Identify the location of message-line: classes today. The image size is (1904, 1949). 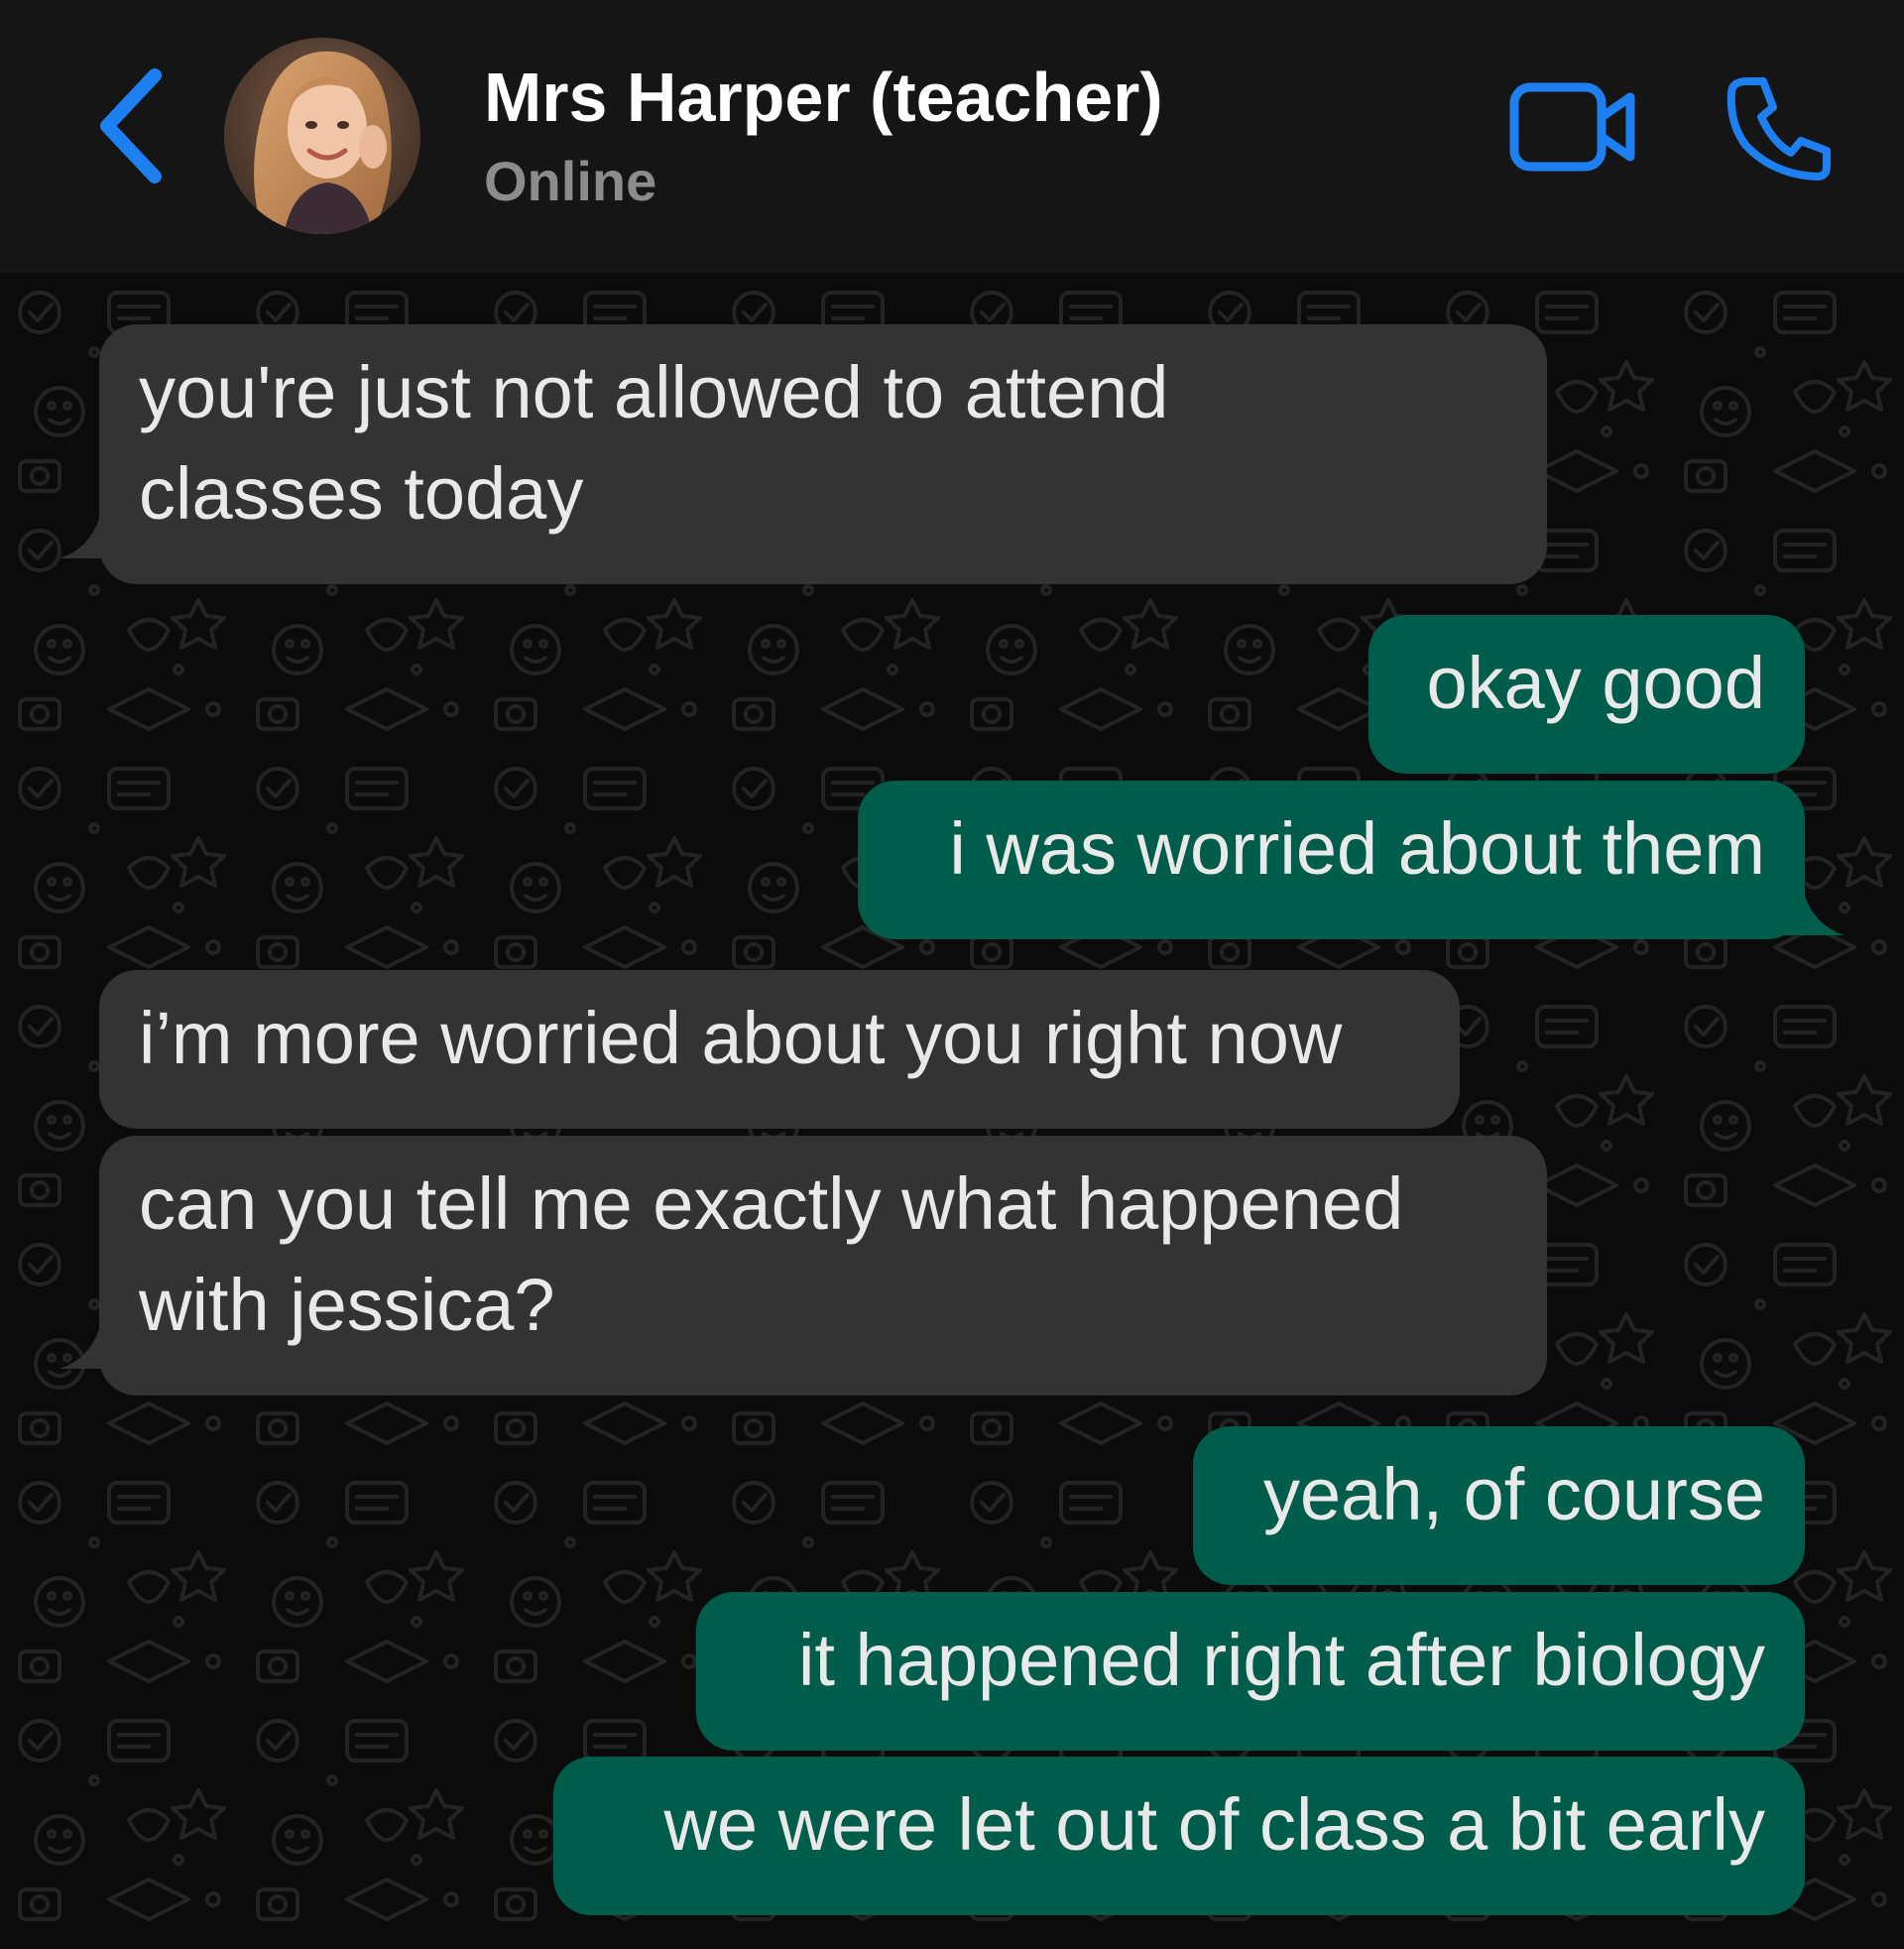
(361, 494).